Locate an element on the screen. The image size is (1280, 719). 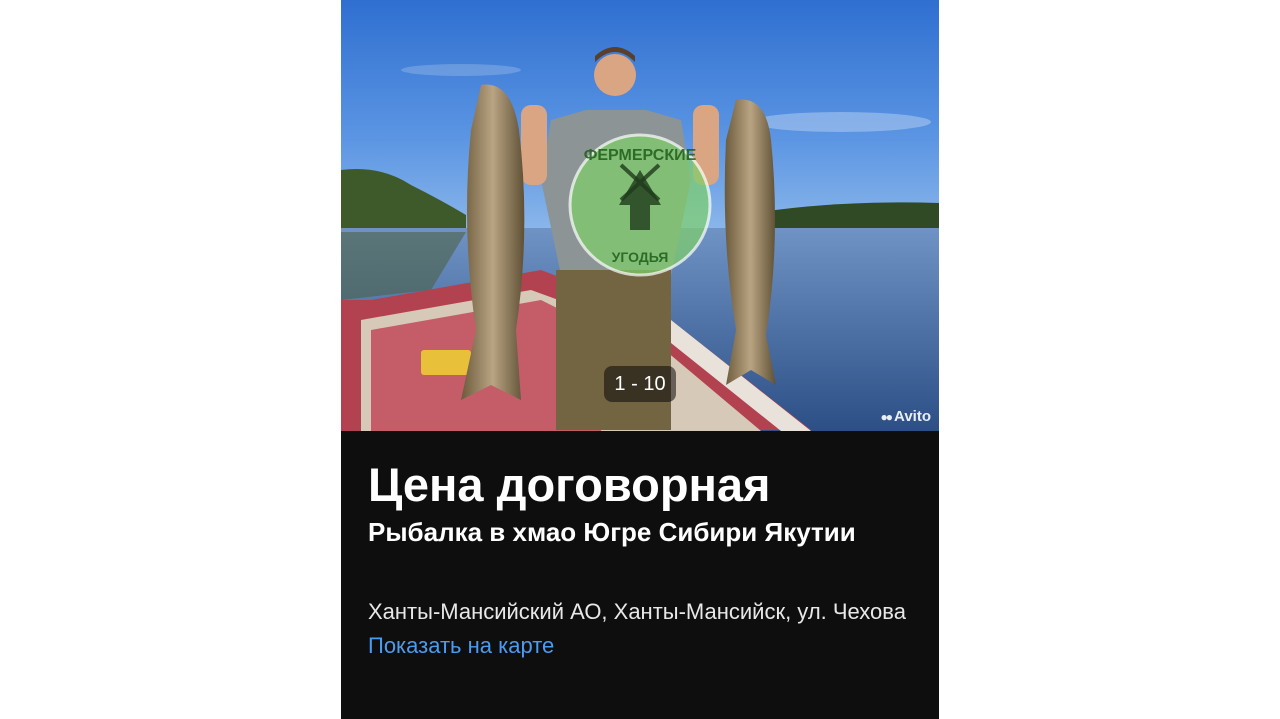
stamp-text-top: ФЕРМЕРСКИЕ is located at coordinates (640, 155).